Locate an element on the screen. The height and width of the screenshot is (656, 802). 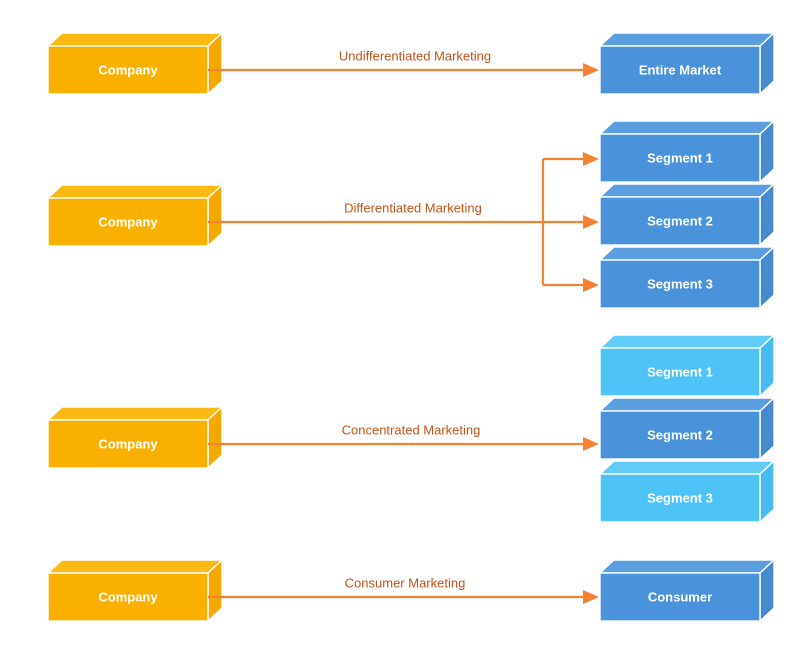
box-company-row4: Company is located at coordinates (135, 590).